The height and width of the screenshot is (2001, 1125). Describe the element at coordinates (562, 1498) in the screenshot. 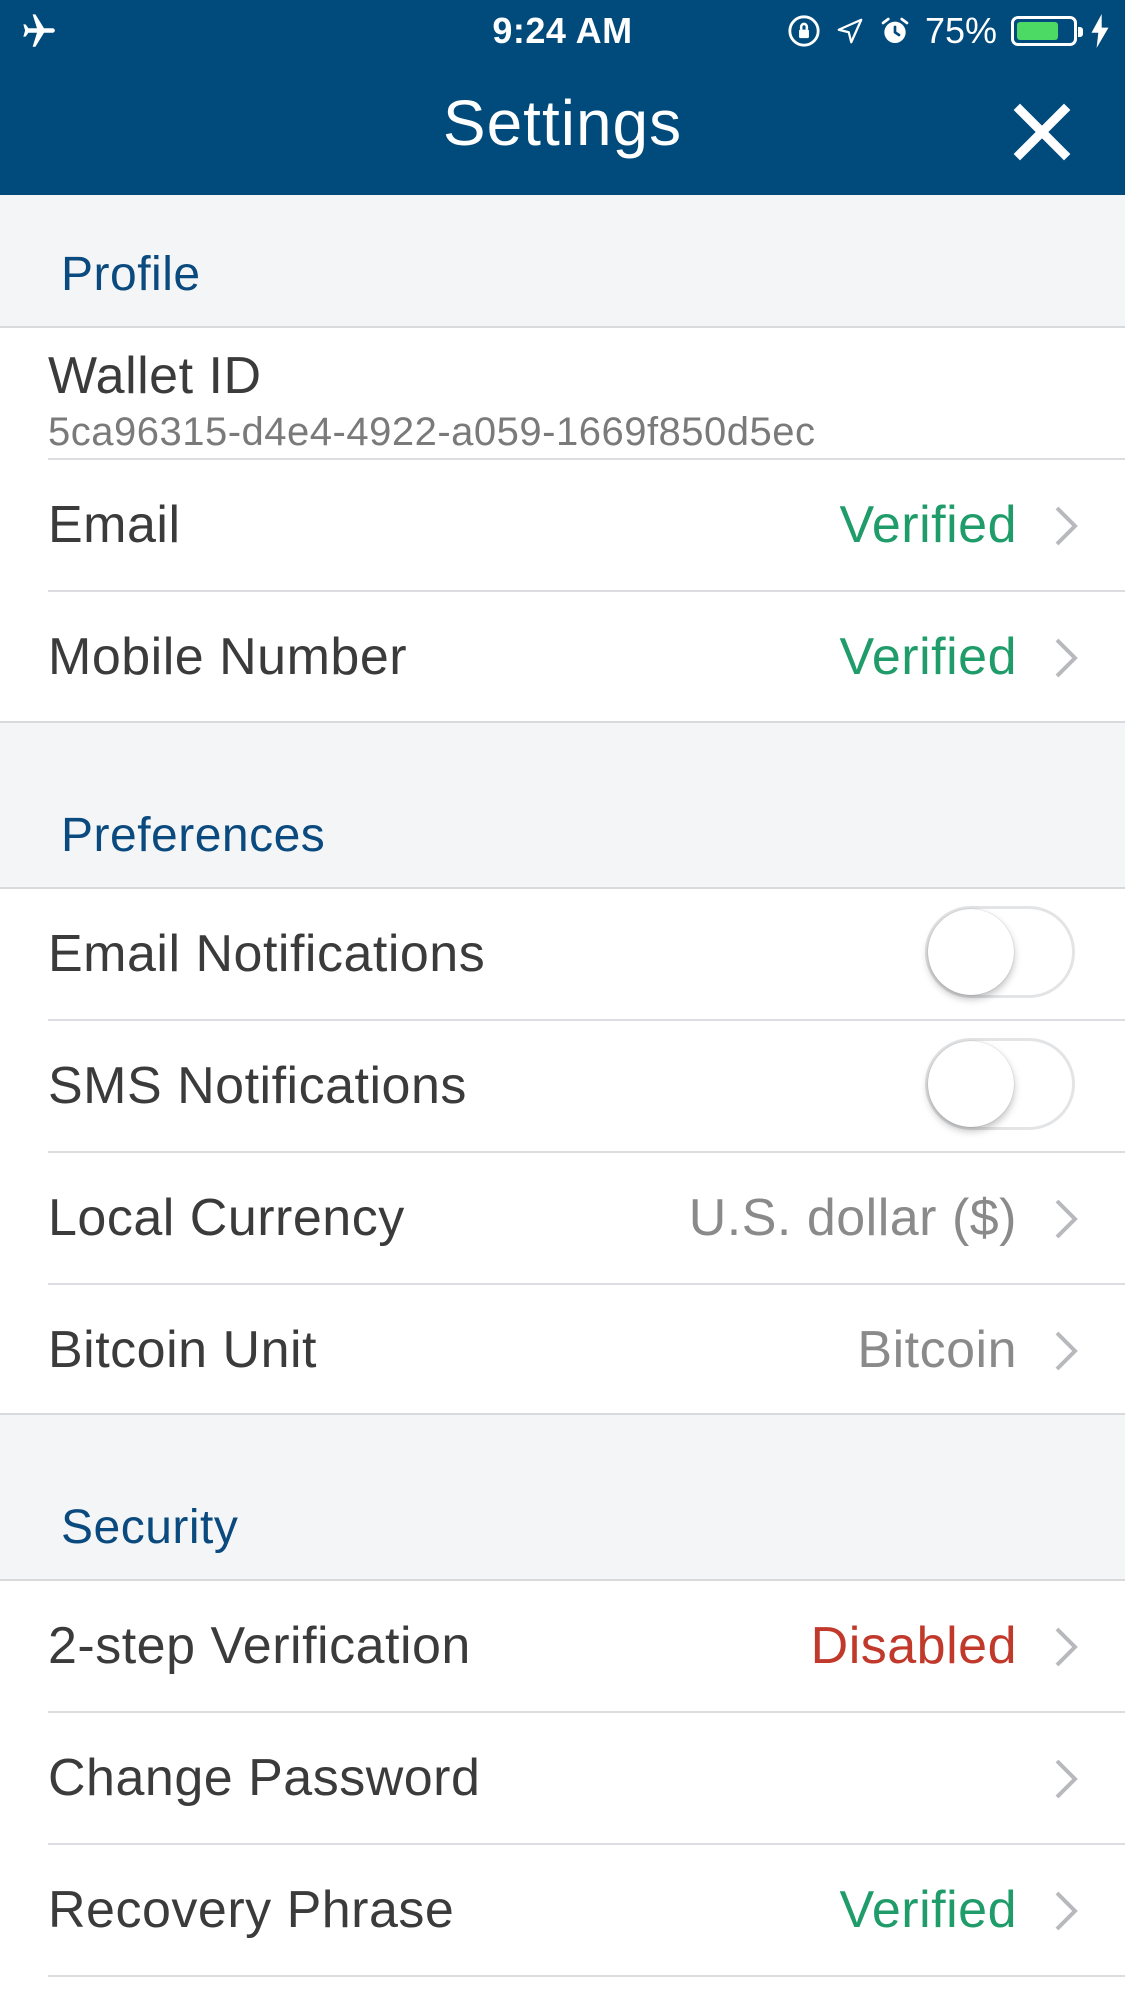

I see `security-section-header: Security` at that location.